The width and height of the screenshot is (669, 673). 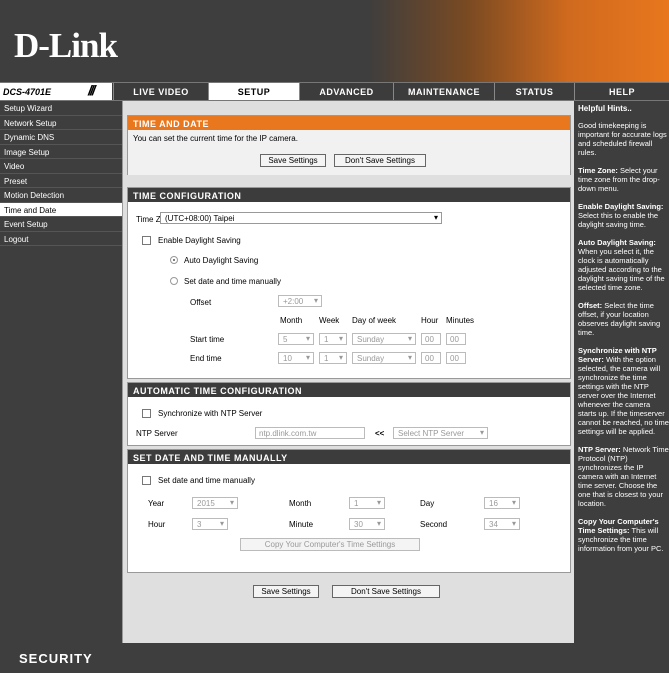 What do you see at coordinates (199, 240) in the screenshot?
I see `enable-daylight-saving-label: Enable Daylight Saving` at bounding box center [199, 240].